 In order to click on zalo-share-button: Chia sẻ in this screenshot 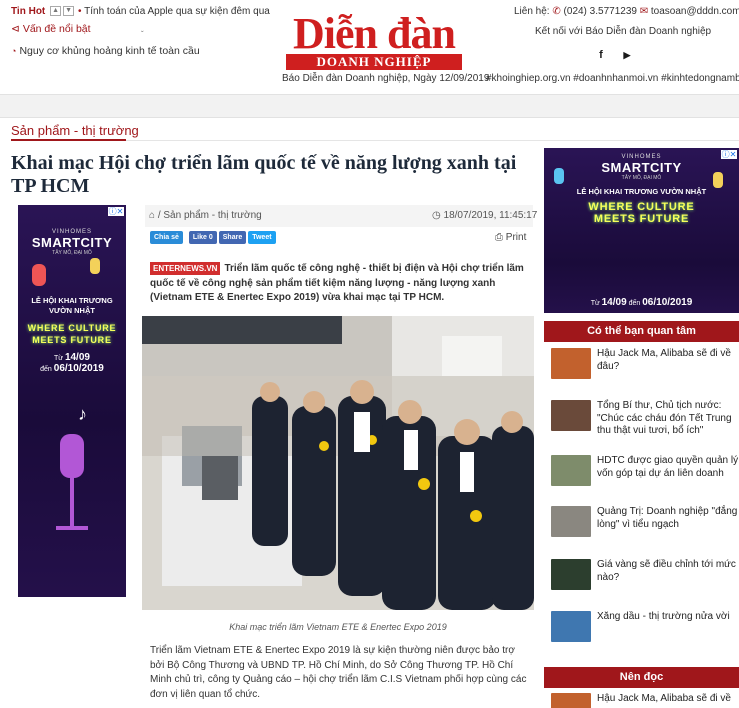, I will do `click(166, 237)`.